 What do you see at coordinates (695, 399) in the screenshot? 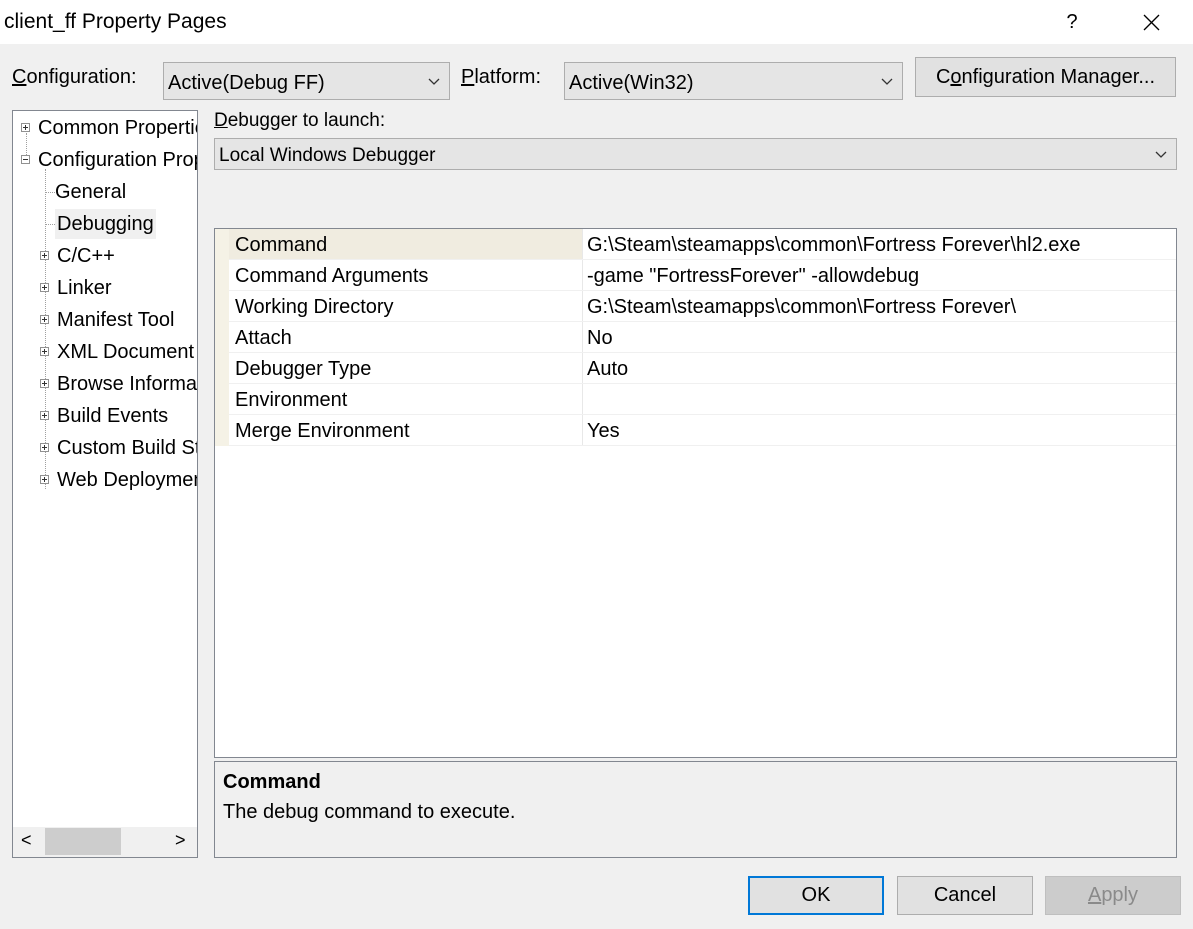
I see `property-row-environment: Environment` at bounding box center [695, 399].